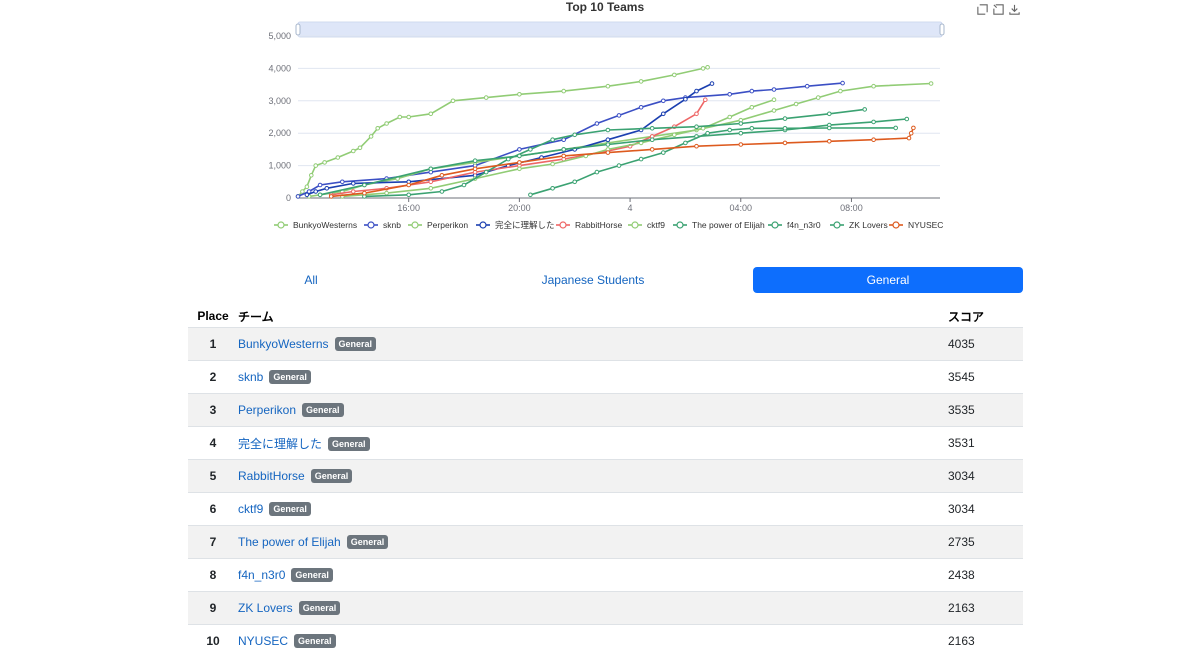 This screenshot has height=657, width=1200. What do you see at coordinates (271, 476) in the screenshot?
I see `team-link: RabbitHorse` at bounding box center [271, 476].